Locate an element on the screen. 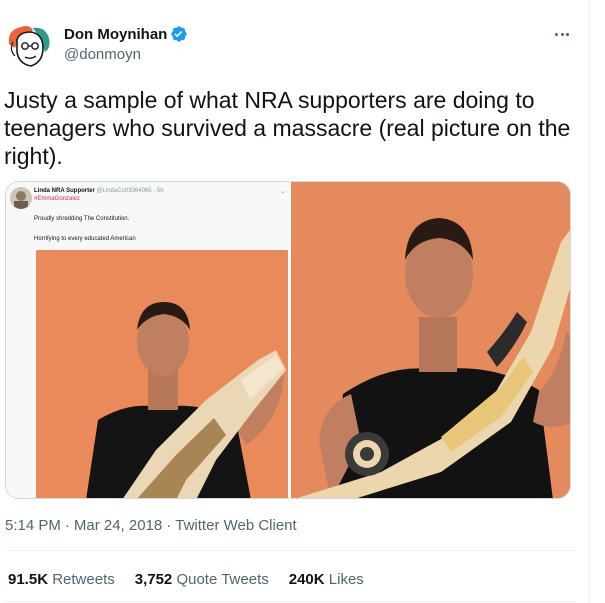 Image resolution: width=605 pixels, height=603 pixels. tweet-time: 5:14 PM is located at coordinates (33, 525).